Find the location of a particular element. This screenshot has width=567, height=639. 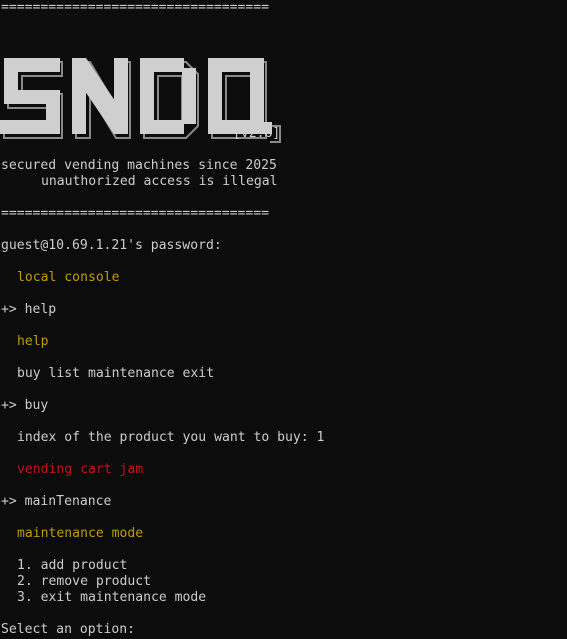

tagline-warning: unauthorized access is illegal is located at coordinates (159, 181).